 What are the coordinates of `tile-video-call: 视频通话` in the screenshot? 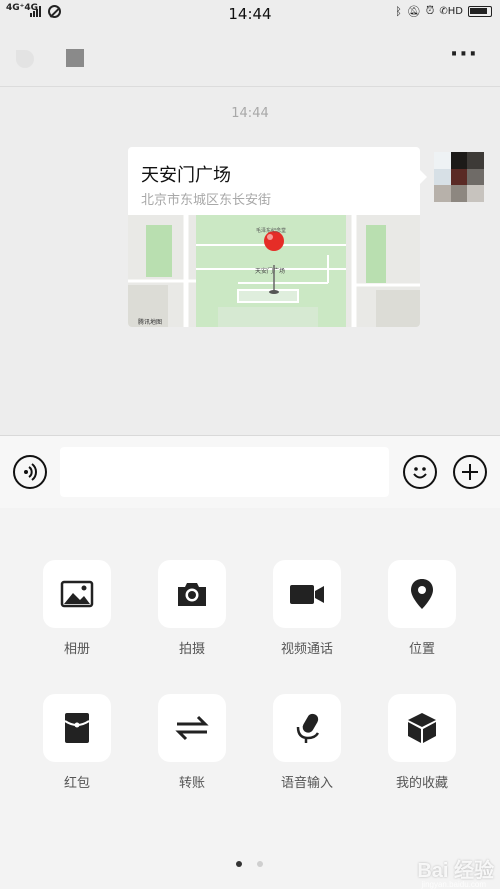 It's located at (307, 608).